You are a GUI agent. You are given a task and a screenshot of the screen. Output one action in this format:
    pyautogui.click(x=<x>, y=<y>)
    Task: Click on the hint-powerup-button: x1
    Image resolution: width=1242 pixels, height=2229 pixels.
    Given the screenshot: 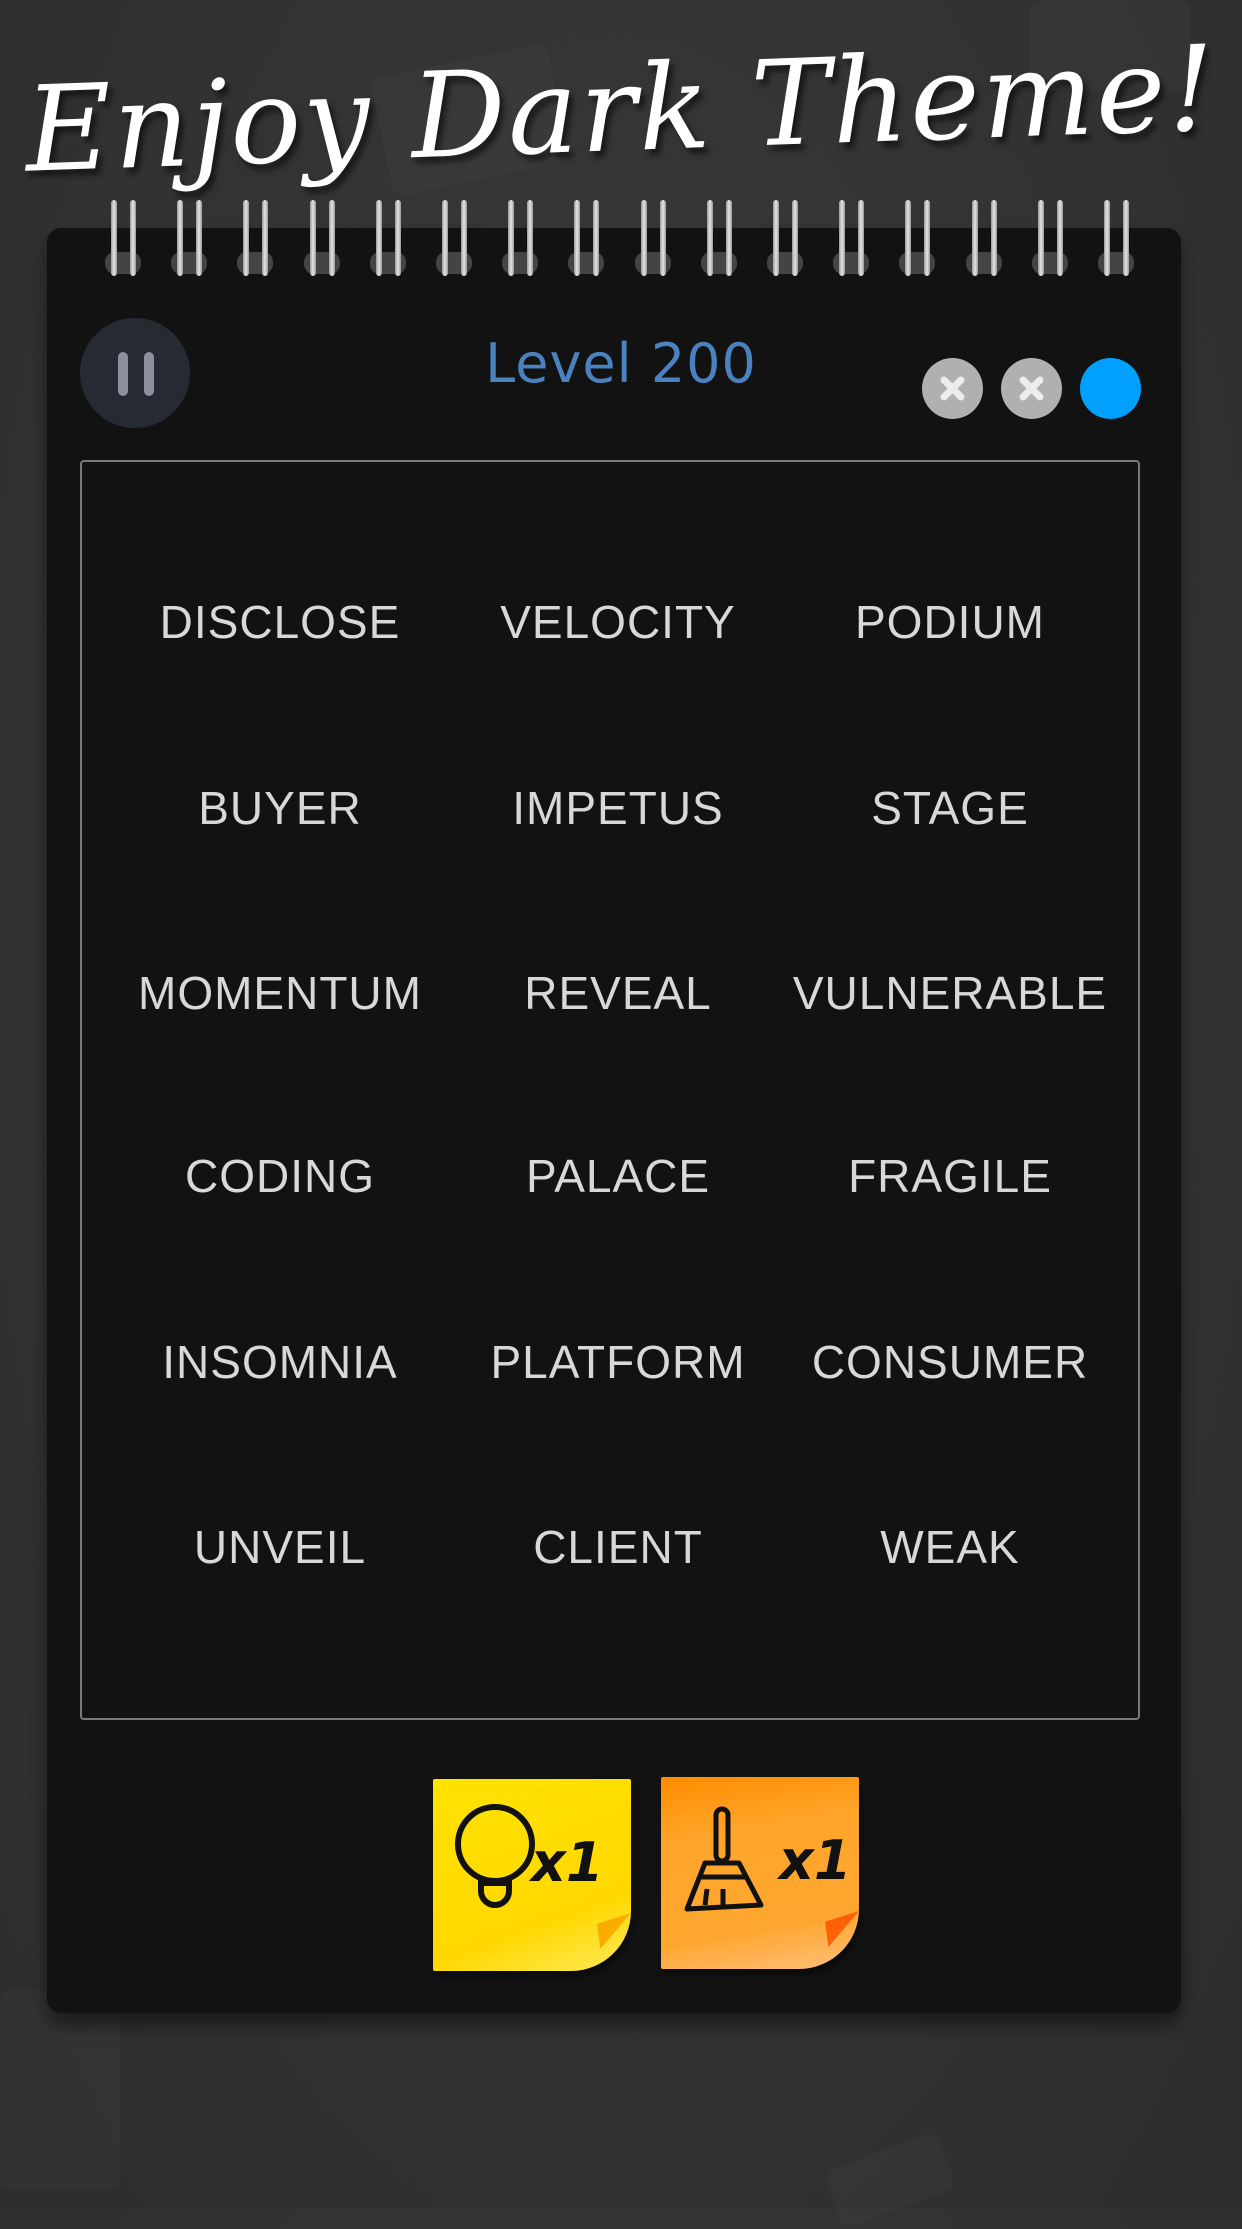 What is the action you would take?
    pyautogui.click(x=532, y=1875)
    